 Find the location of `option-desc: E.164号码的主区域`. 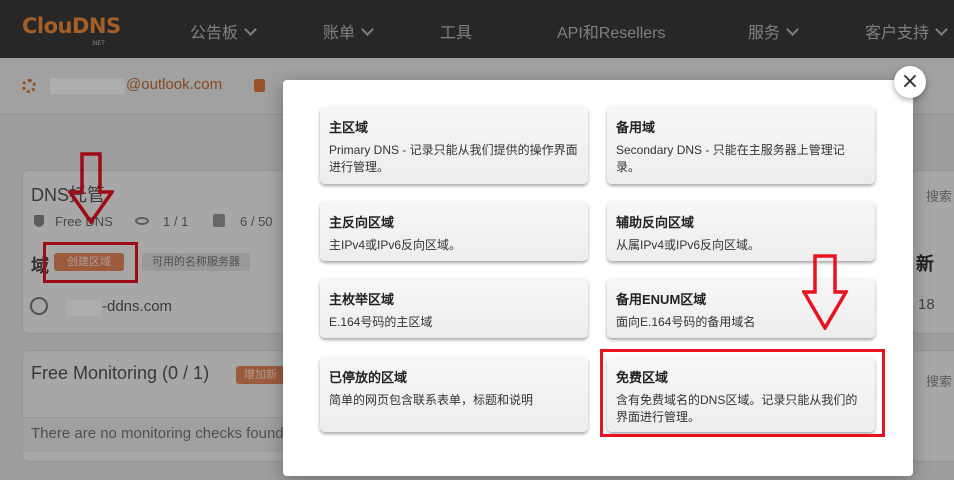

option-desc: E.164号码的主区域 is located at coordinates (381, 322).